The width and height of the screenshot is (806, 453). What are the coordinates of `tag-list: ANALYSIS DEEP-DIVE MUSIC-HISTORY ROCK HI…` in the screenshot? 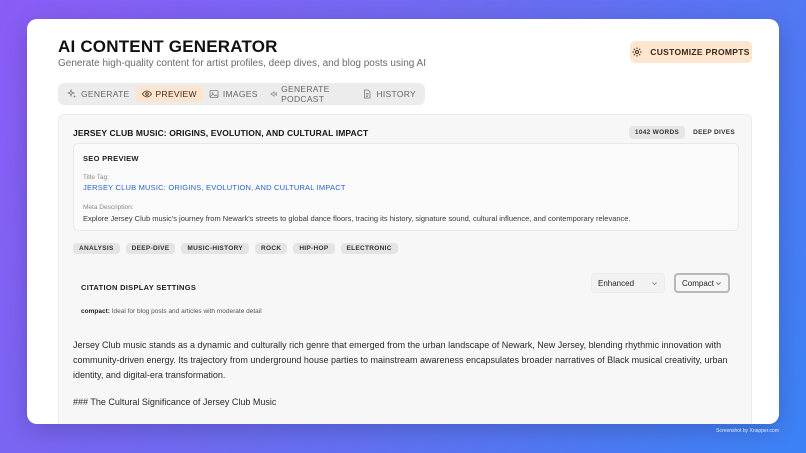 It's located at (235, 248).